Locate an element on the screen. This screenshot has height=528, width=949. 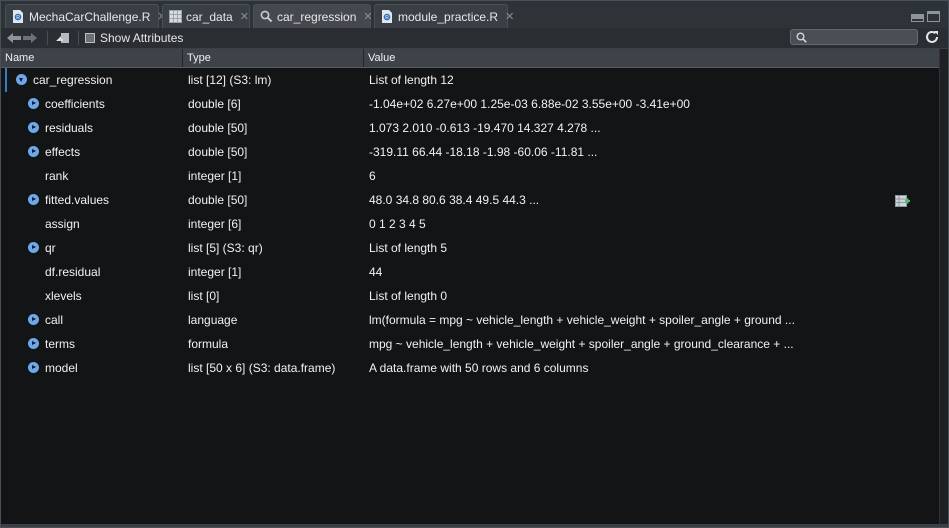
back-arrow-icon is located at coordinates (14, 38).